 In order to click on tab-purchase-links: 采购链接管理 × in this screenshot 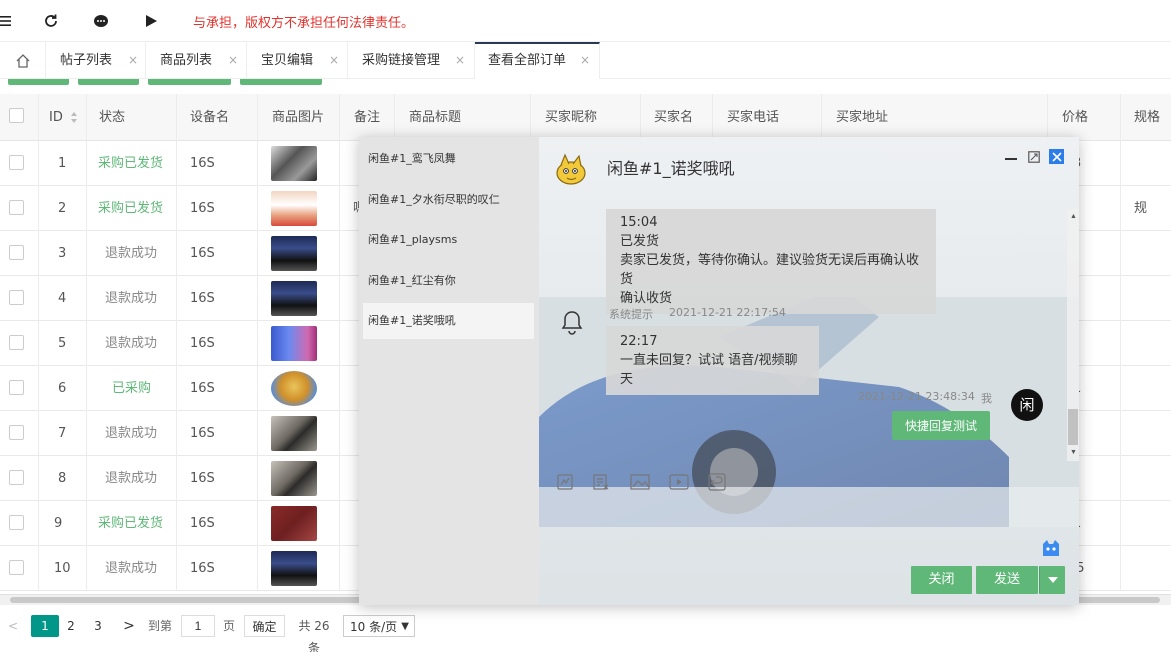, I will do `click(411, 60)`.